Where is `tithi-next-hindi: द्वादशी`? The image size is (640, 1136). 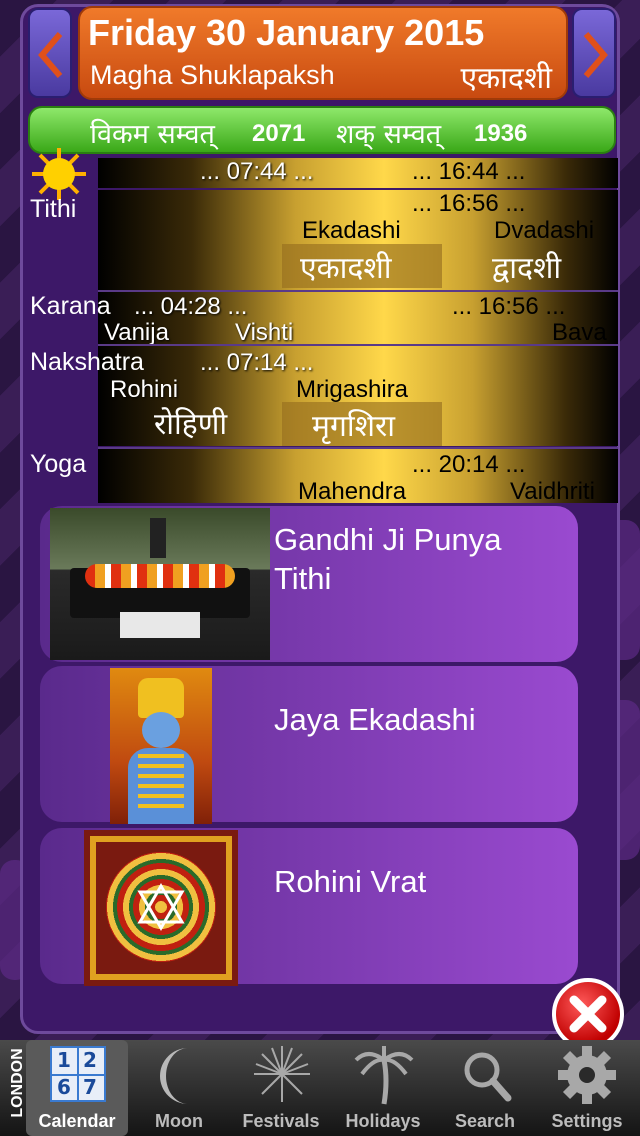
tithi-next-hindi: द्वादशी is located at coordinates (527, 268).